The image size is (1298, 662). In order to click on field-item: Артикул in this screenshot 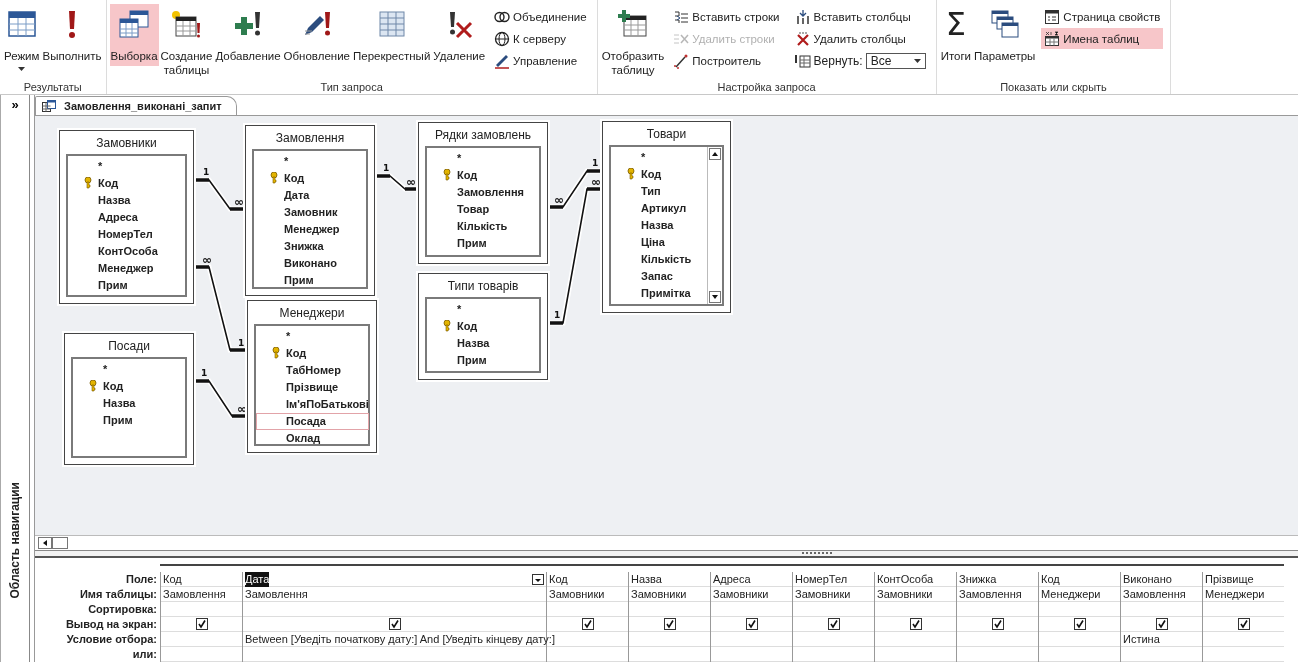, I will do `click(658, 208)`.